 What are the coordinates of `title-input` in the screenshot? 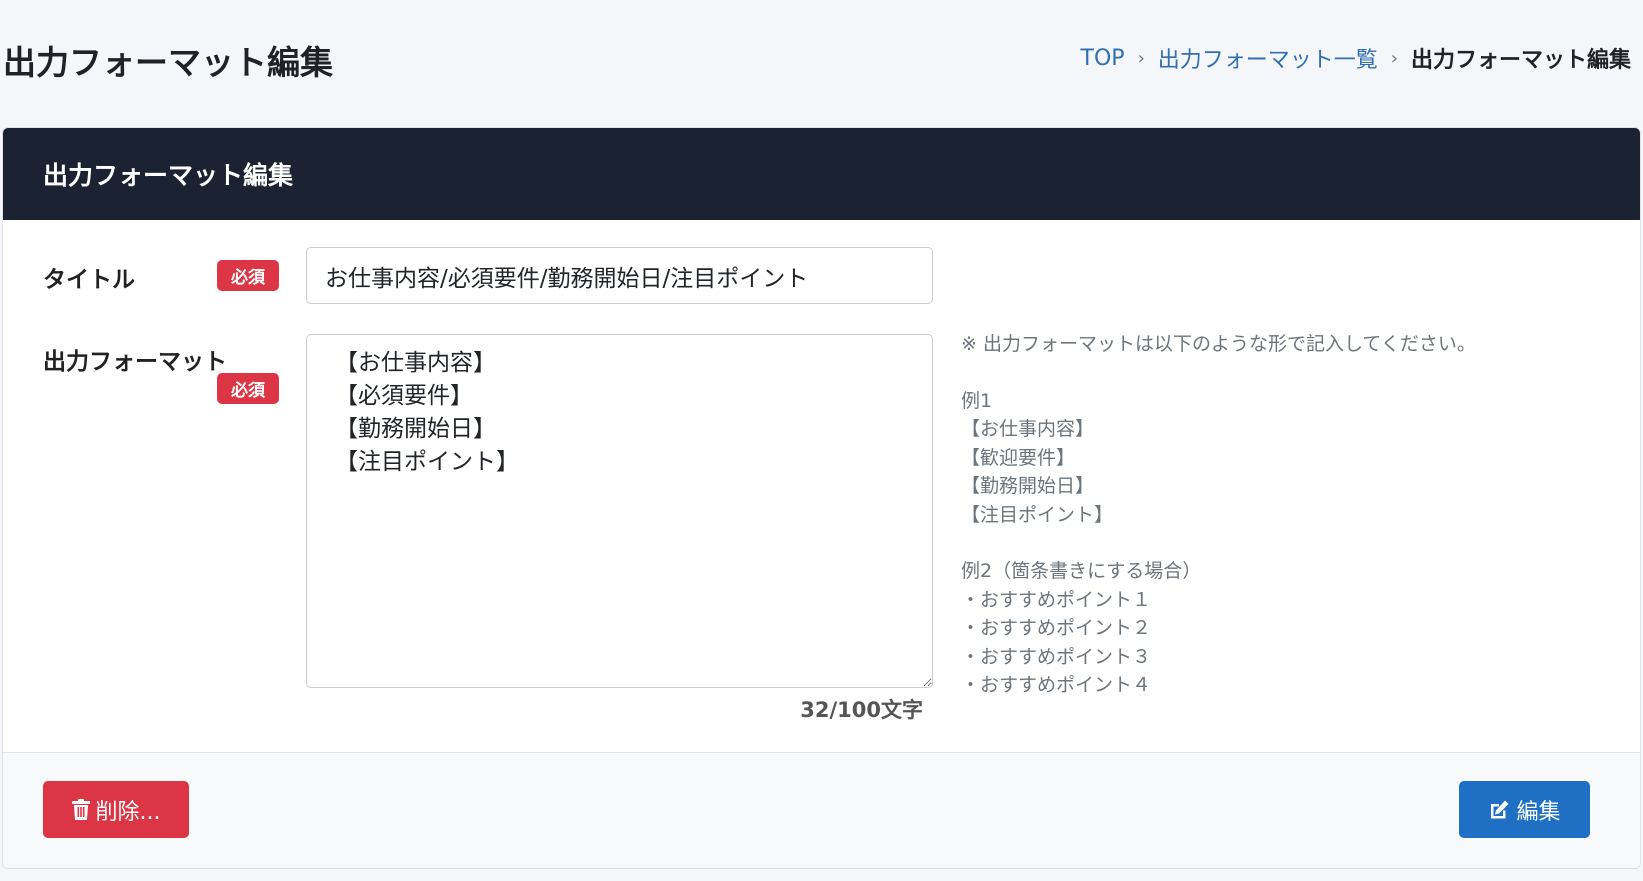 It's located at (619, 275).